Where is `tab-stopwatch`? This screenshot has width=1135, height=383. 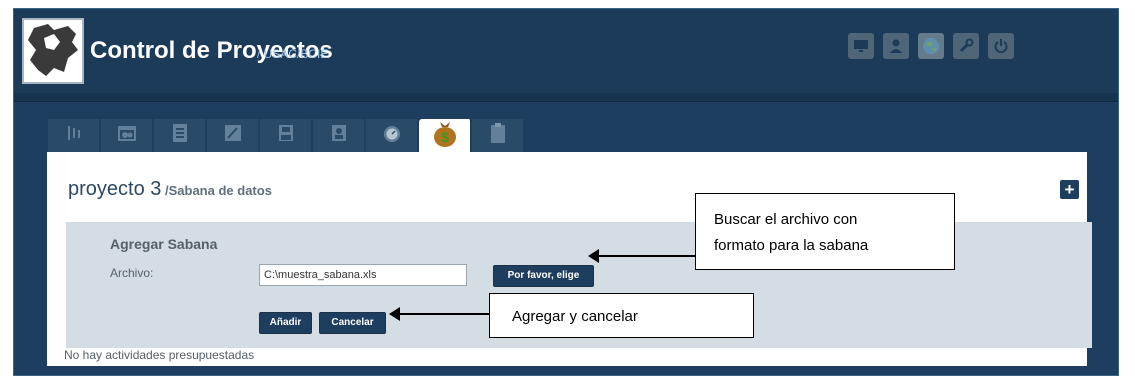
tab-stopwatch is located at coordinates (392, 135).